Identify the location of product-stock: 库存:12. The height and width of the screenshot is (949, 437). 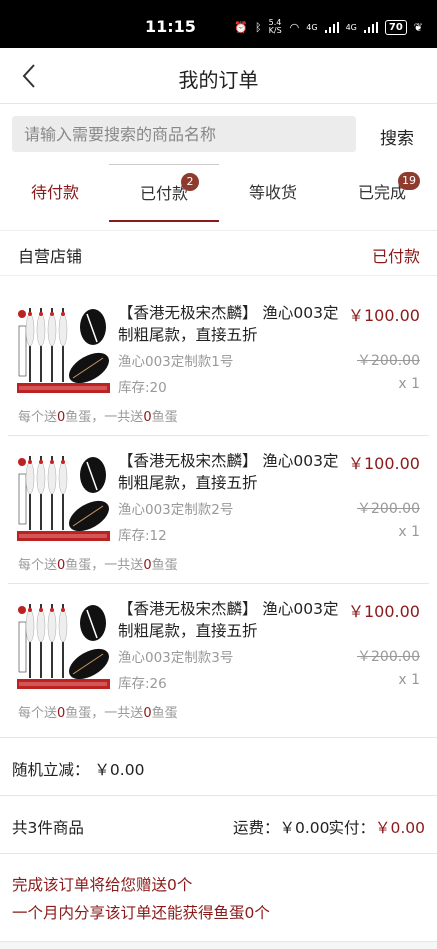
(142, 536).